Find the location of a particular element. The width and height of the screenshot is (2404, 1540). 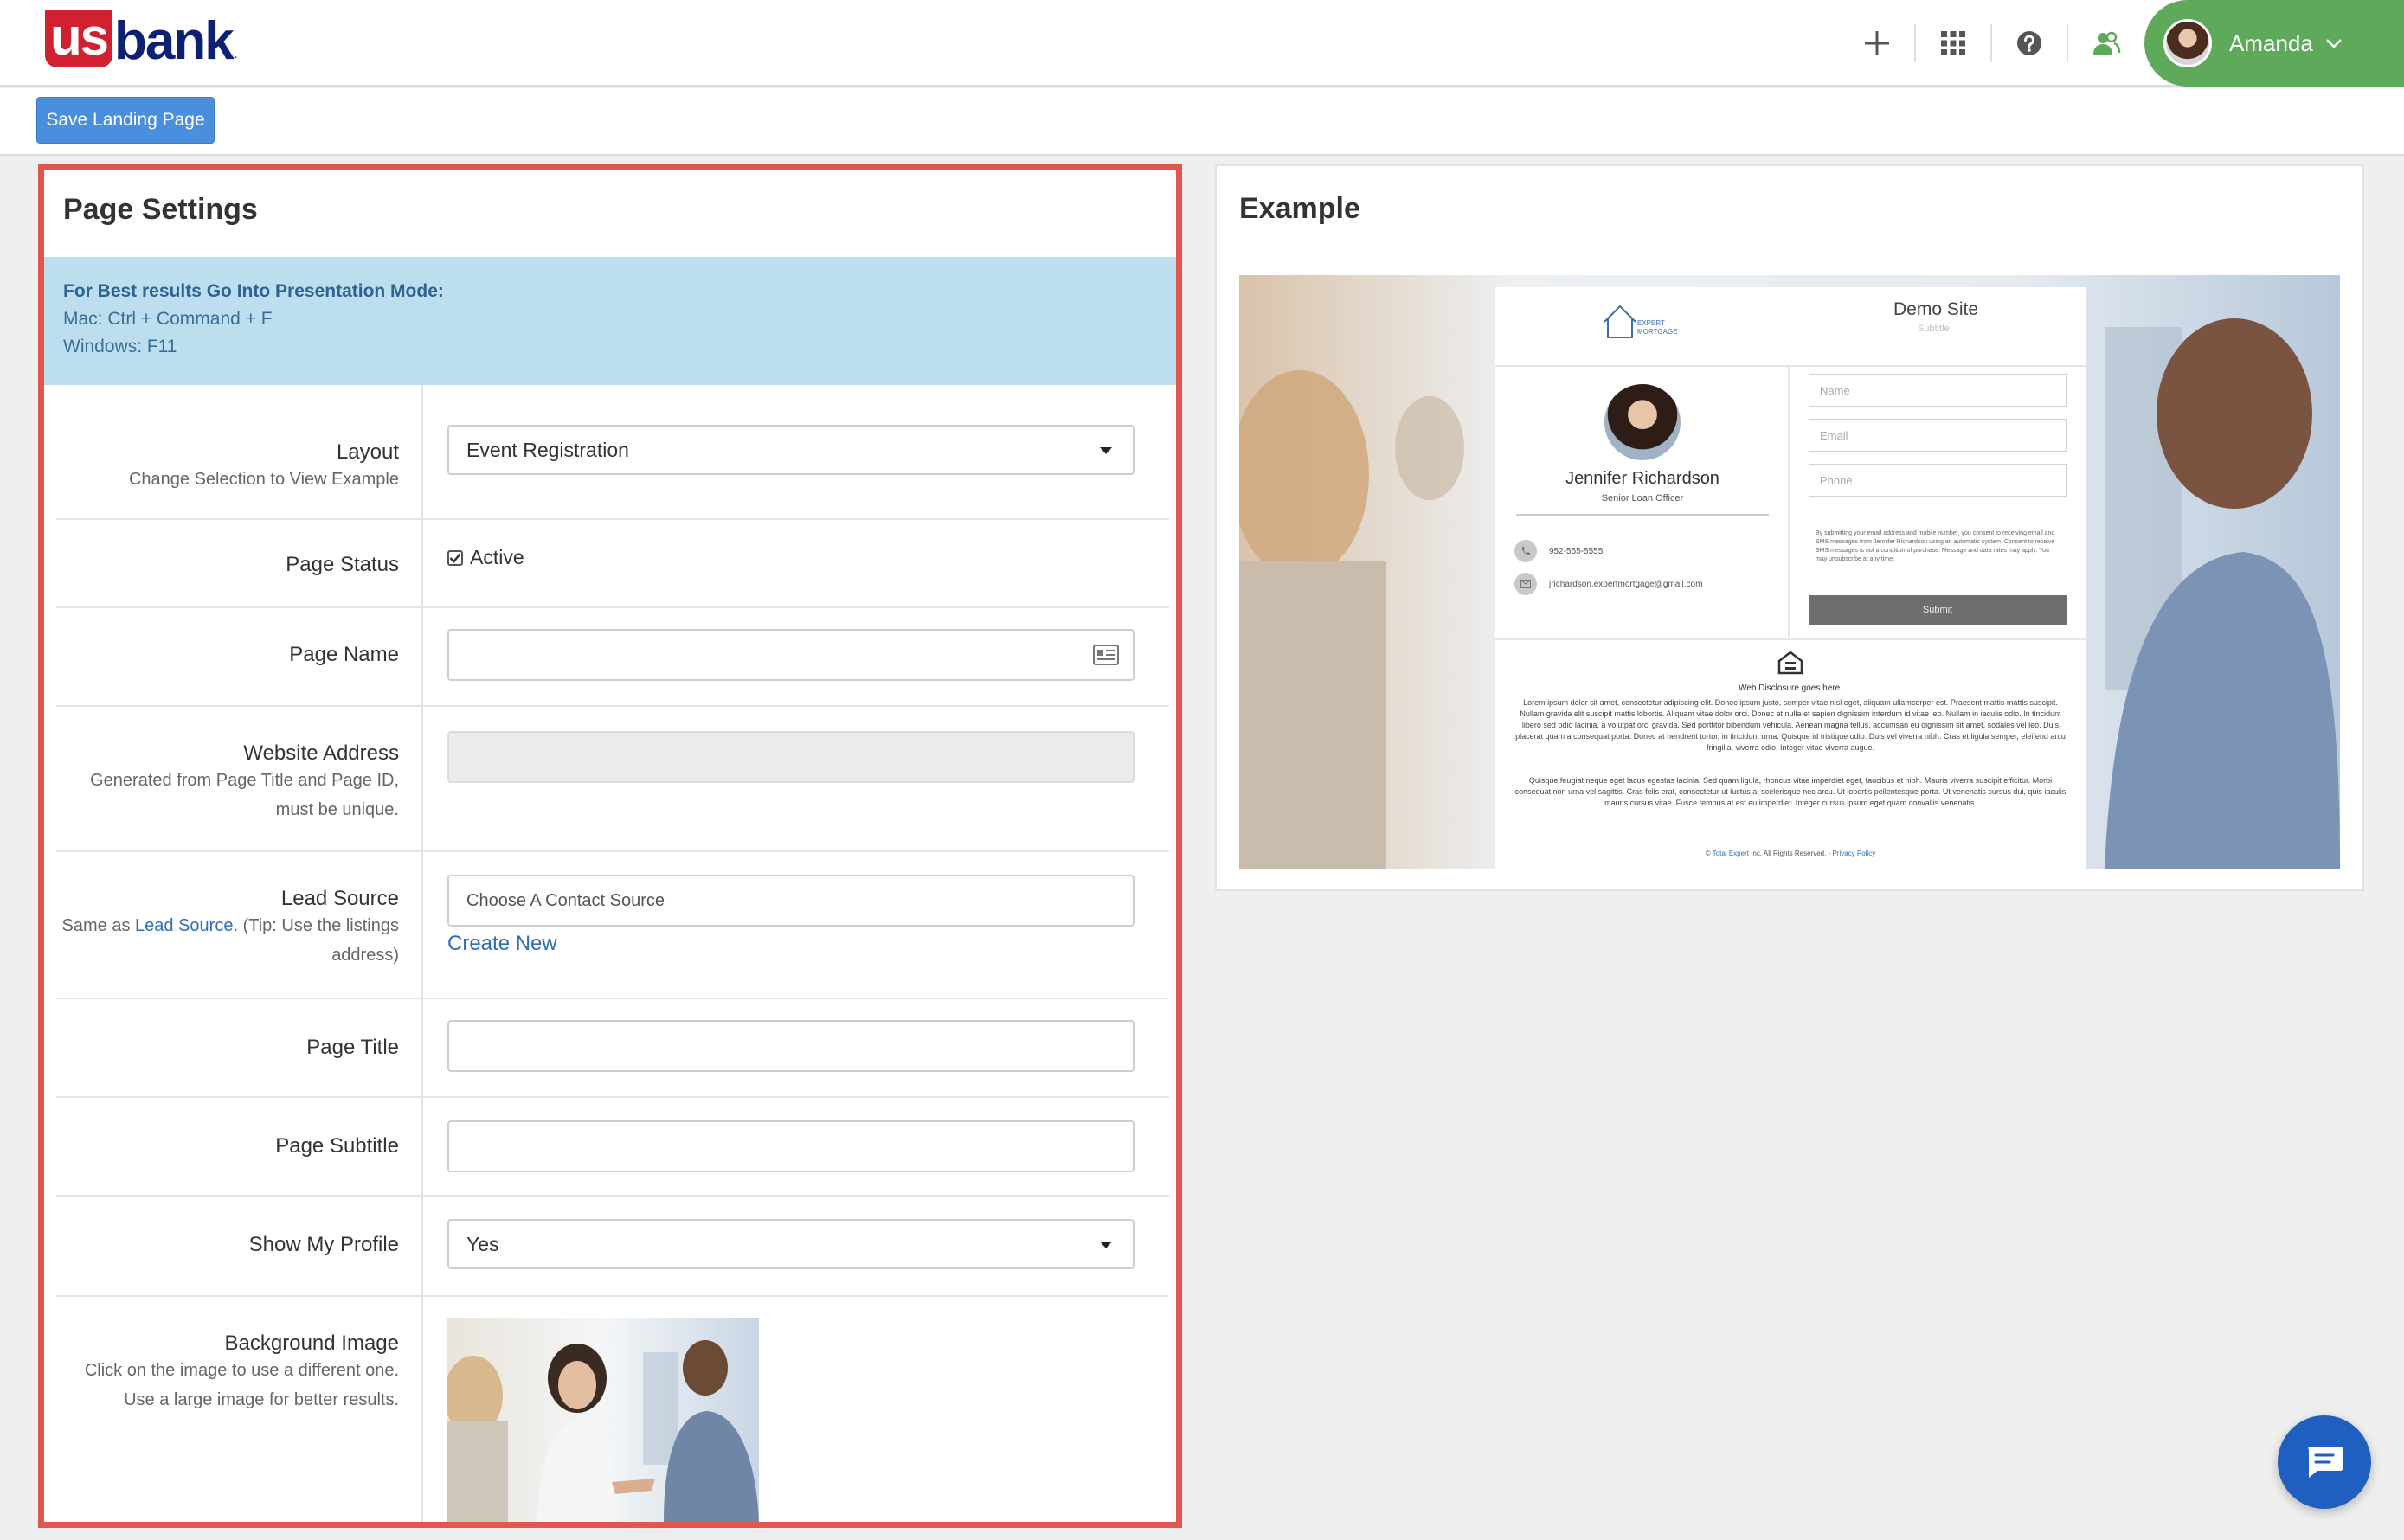

page-subtitle-row: Page Subtitle is located at coordinates (613, 1147).